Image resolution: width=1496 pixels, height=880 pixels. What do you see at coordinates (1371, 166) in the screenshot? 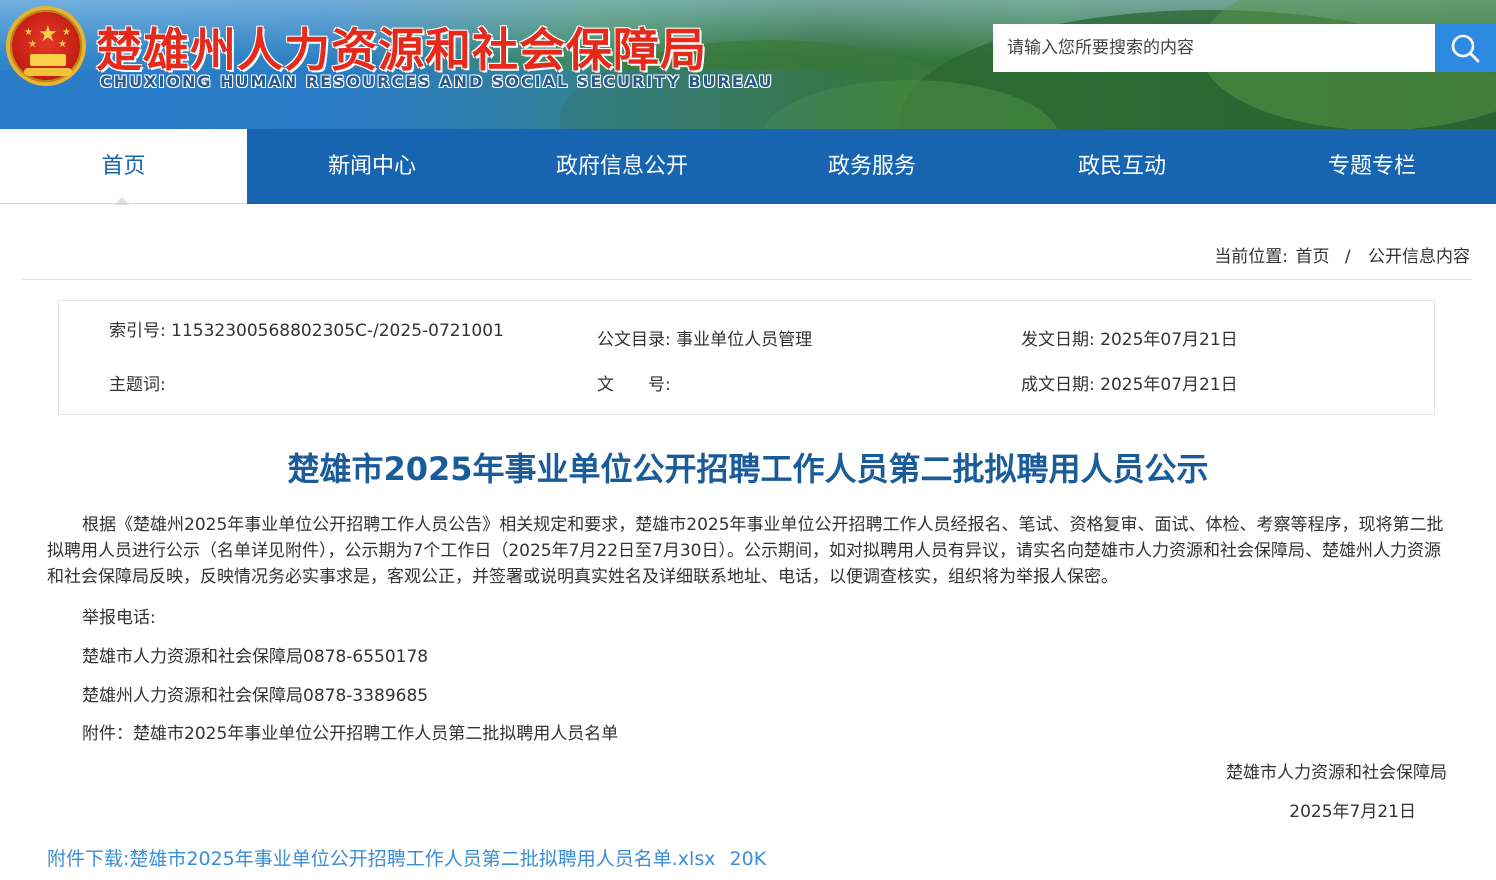
I see `nav-item-topics: 专题专栏` at bounding box center [1371, 166].